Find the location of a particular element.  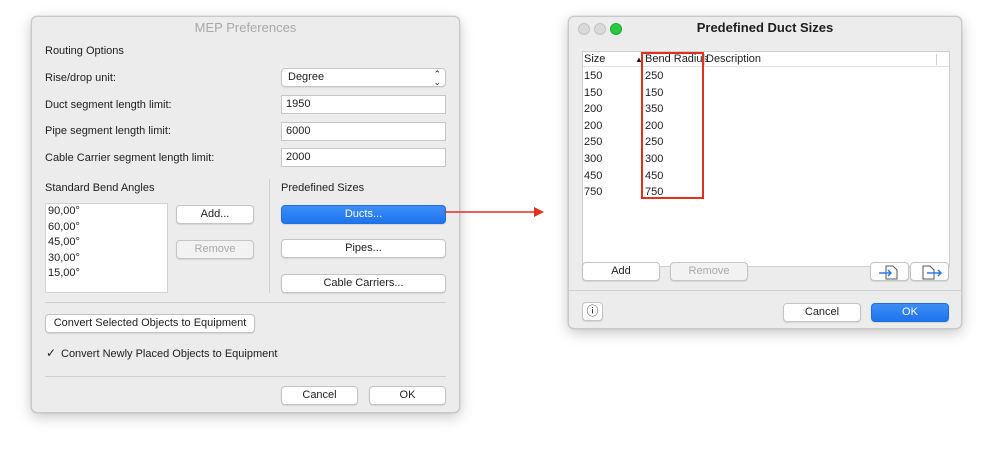

list-item: 60,00° is located at coordinates (106, 228).